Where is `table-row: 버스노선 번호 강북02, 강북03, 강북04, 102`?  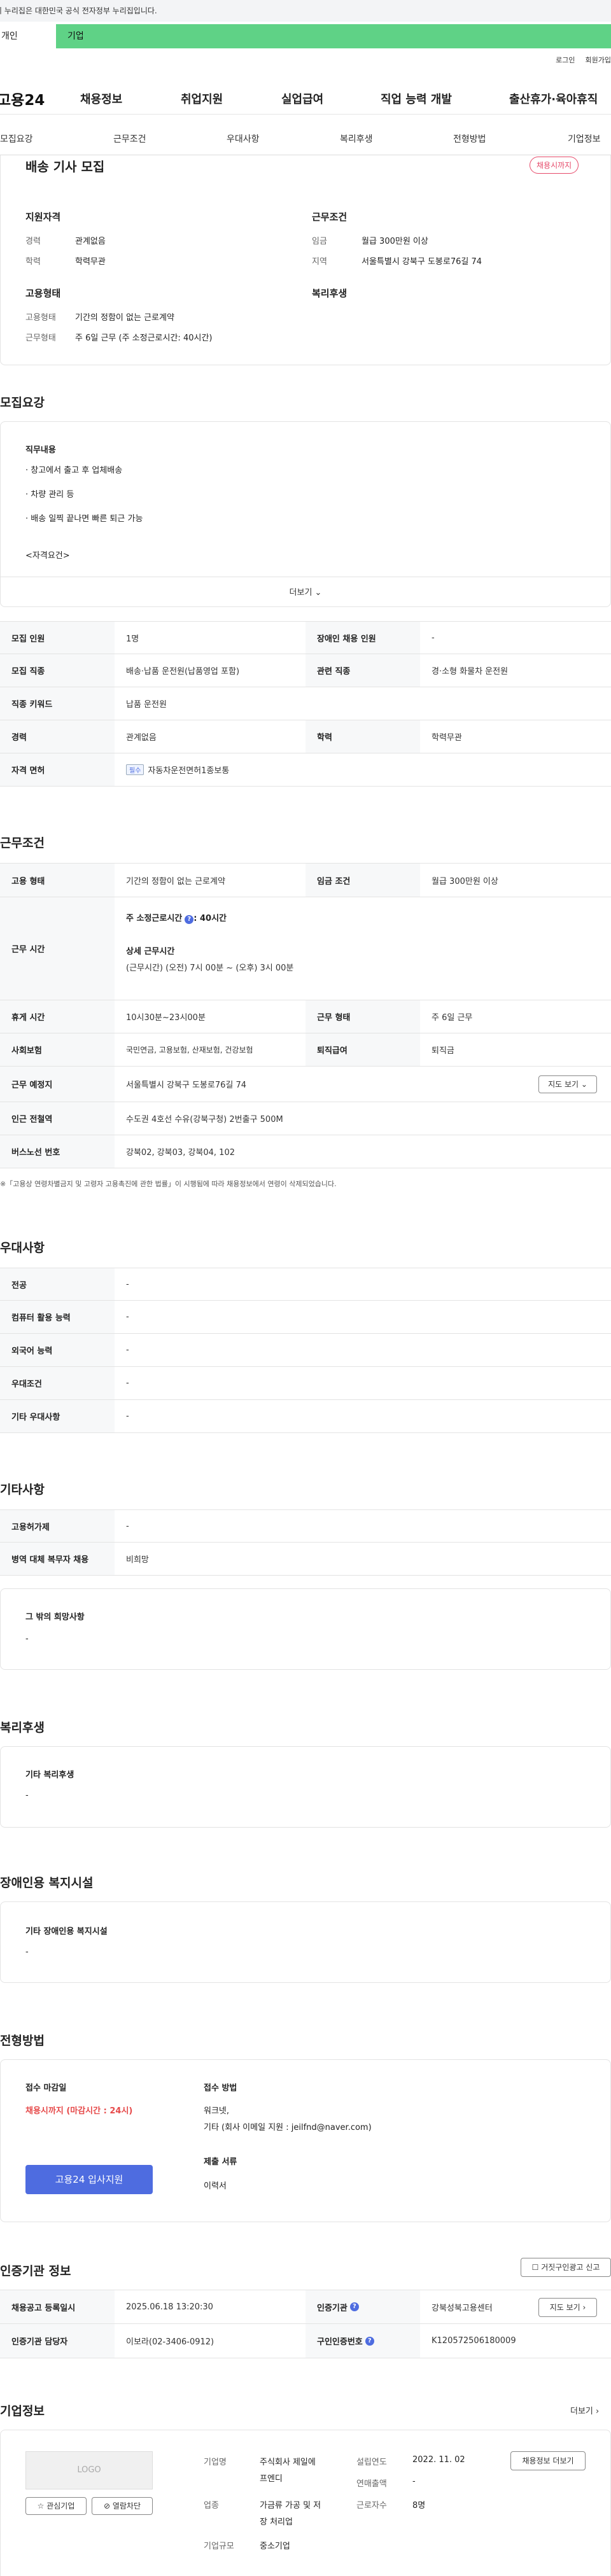 table-row: 버스노선 번호 강북02, 강북03, 강북04, 102 is located at coordinates (305, 1151).